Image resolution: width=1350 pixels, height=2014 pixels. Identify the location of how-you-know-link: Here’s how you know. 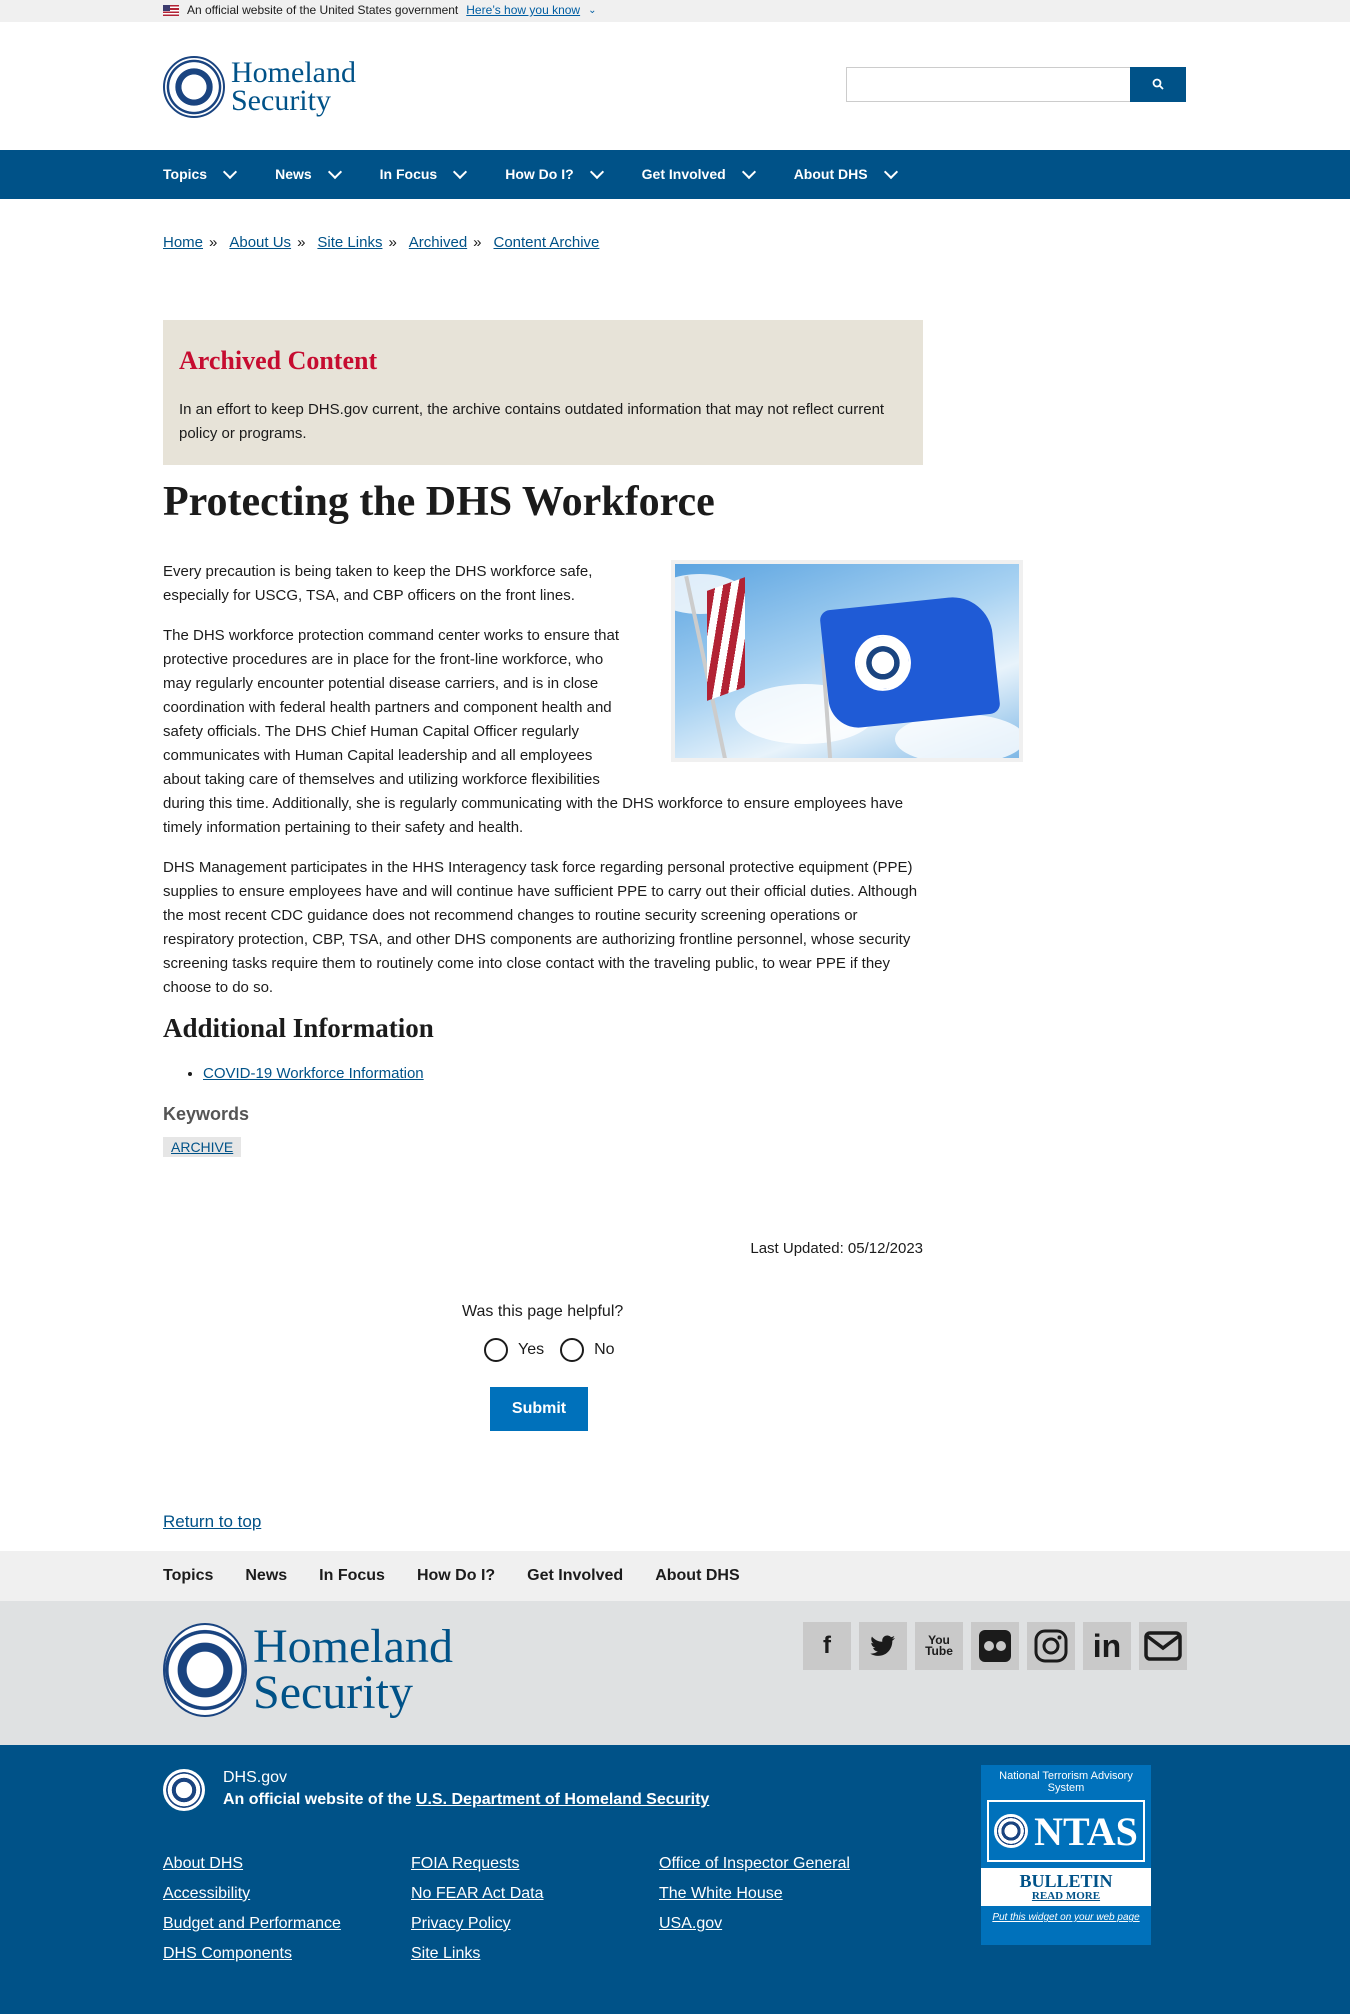
(523, 10).